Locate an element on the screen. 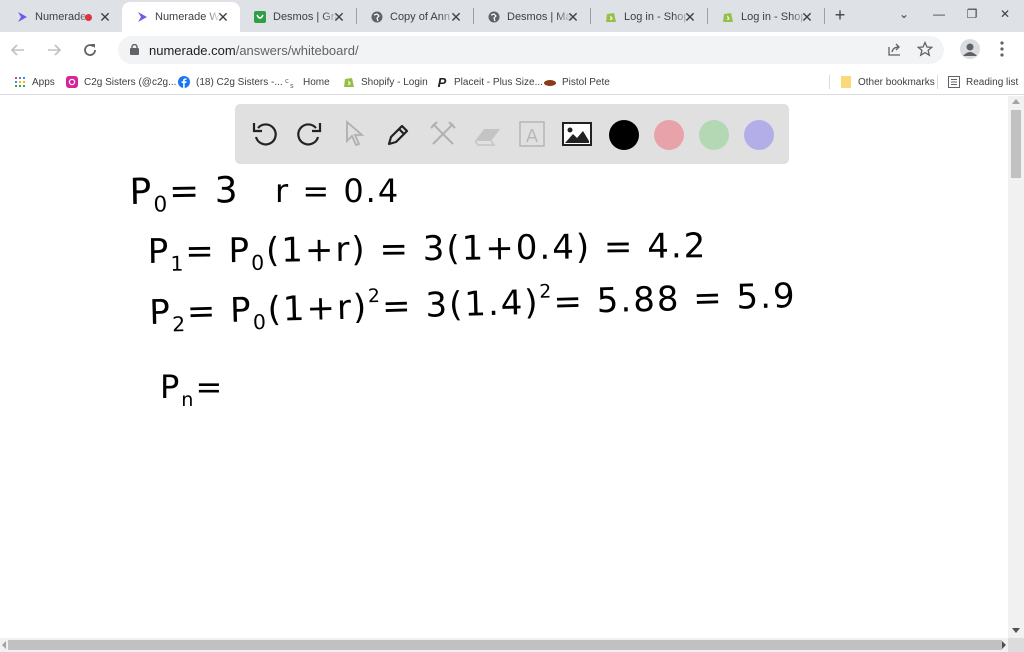 This screenshot has height=652, width=1024. forward-button is located at coordinates (54, 50).